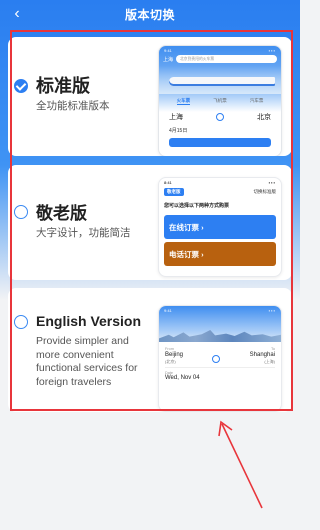 Image resolution: width=320 pixels, height=530 pixels. I want to click on train-image, so click(220, 80).